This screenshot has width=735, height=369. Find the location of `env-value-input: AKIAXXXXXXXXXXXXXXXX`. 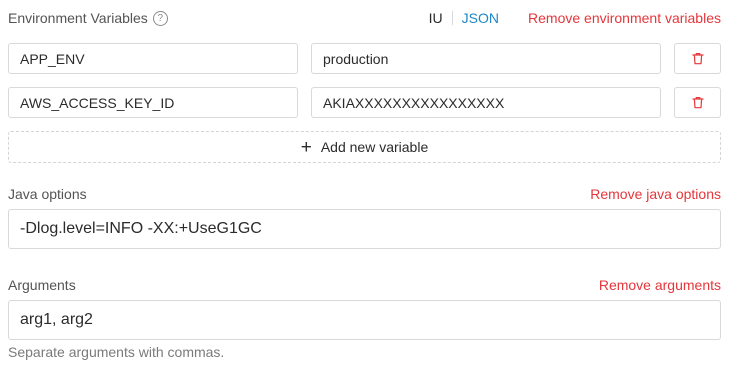

env-value-input: AKIAXXXXXXXXXXXXXXXX is located at coordinates (486, 102).